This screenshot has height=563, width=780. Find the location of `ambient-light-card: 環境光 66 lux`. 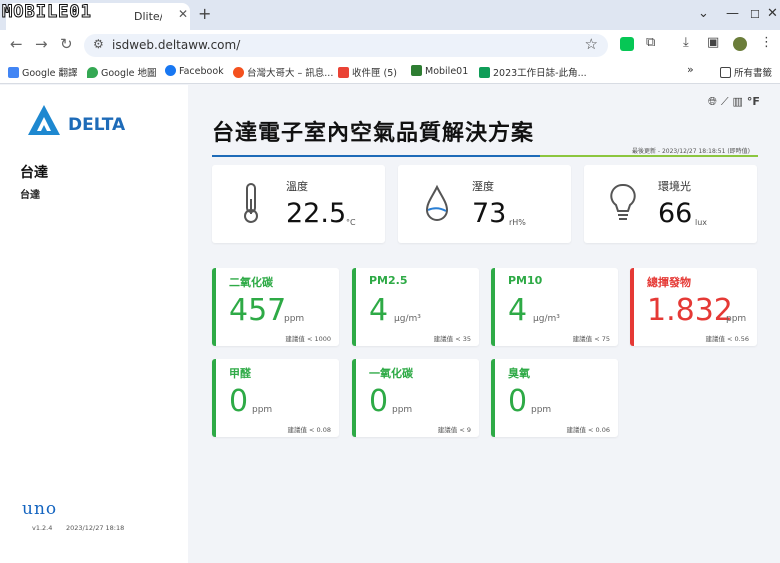

ambient-light-card: 環境光 66 lux is located at coordinates (670, 204).